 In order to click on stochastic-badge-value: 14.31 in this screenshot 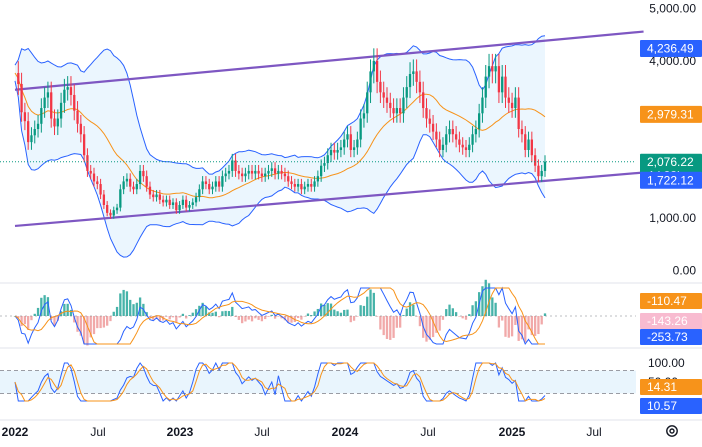, I will do `click(662, 387)`.